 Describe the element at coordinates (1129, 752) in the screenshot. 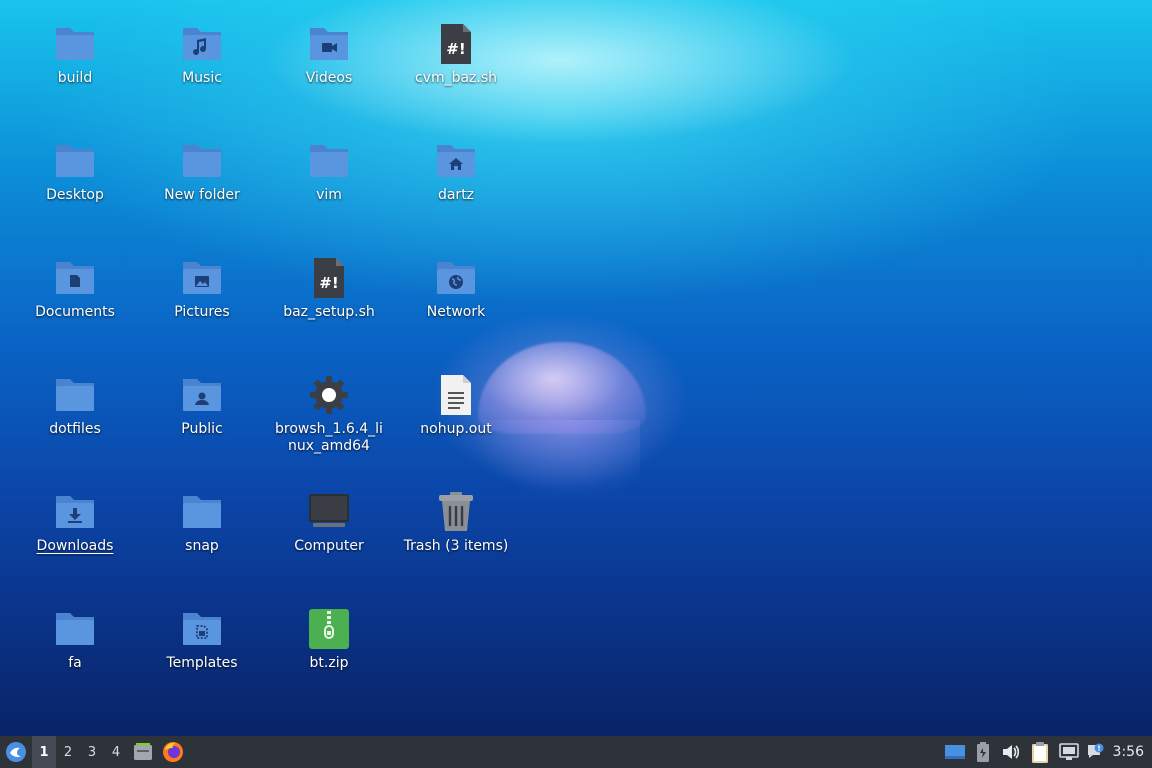

I see `clock: 3:56` at that location.